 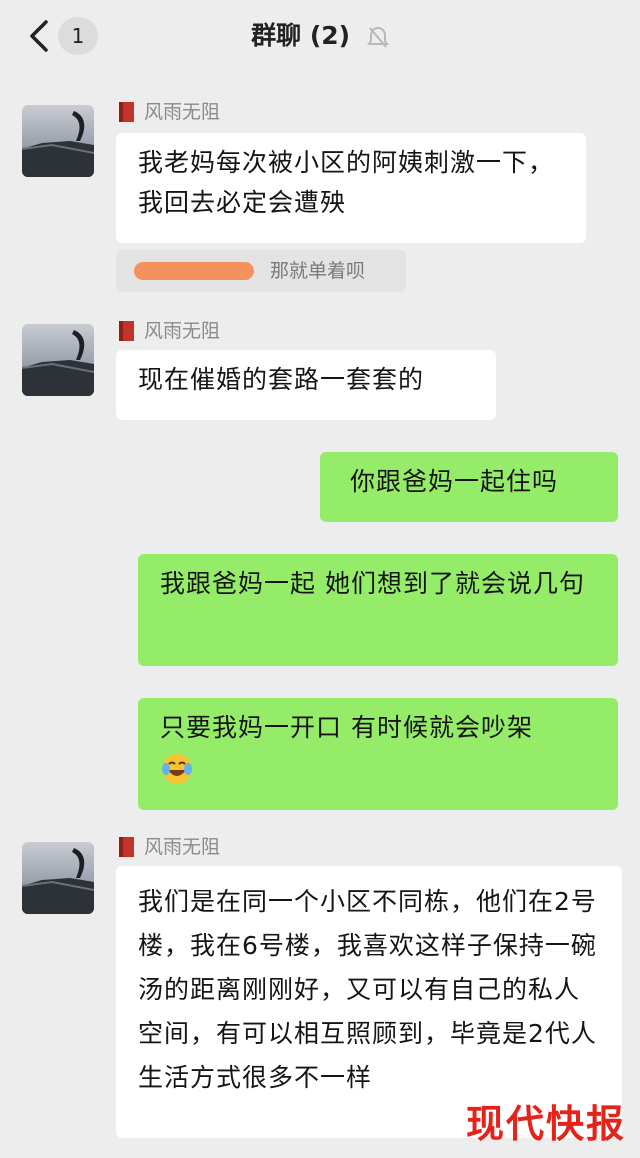 What do you see at coordinates (318, 271) in the screenshot?
I see `quote-text: 那就单着呗` at bounding box center [318, 271].